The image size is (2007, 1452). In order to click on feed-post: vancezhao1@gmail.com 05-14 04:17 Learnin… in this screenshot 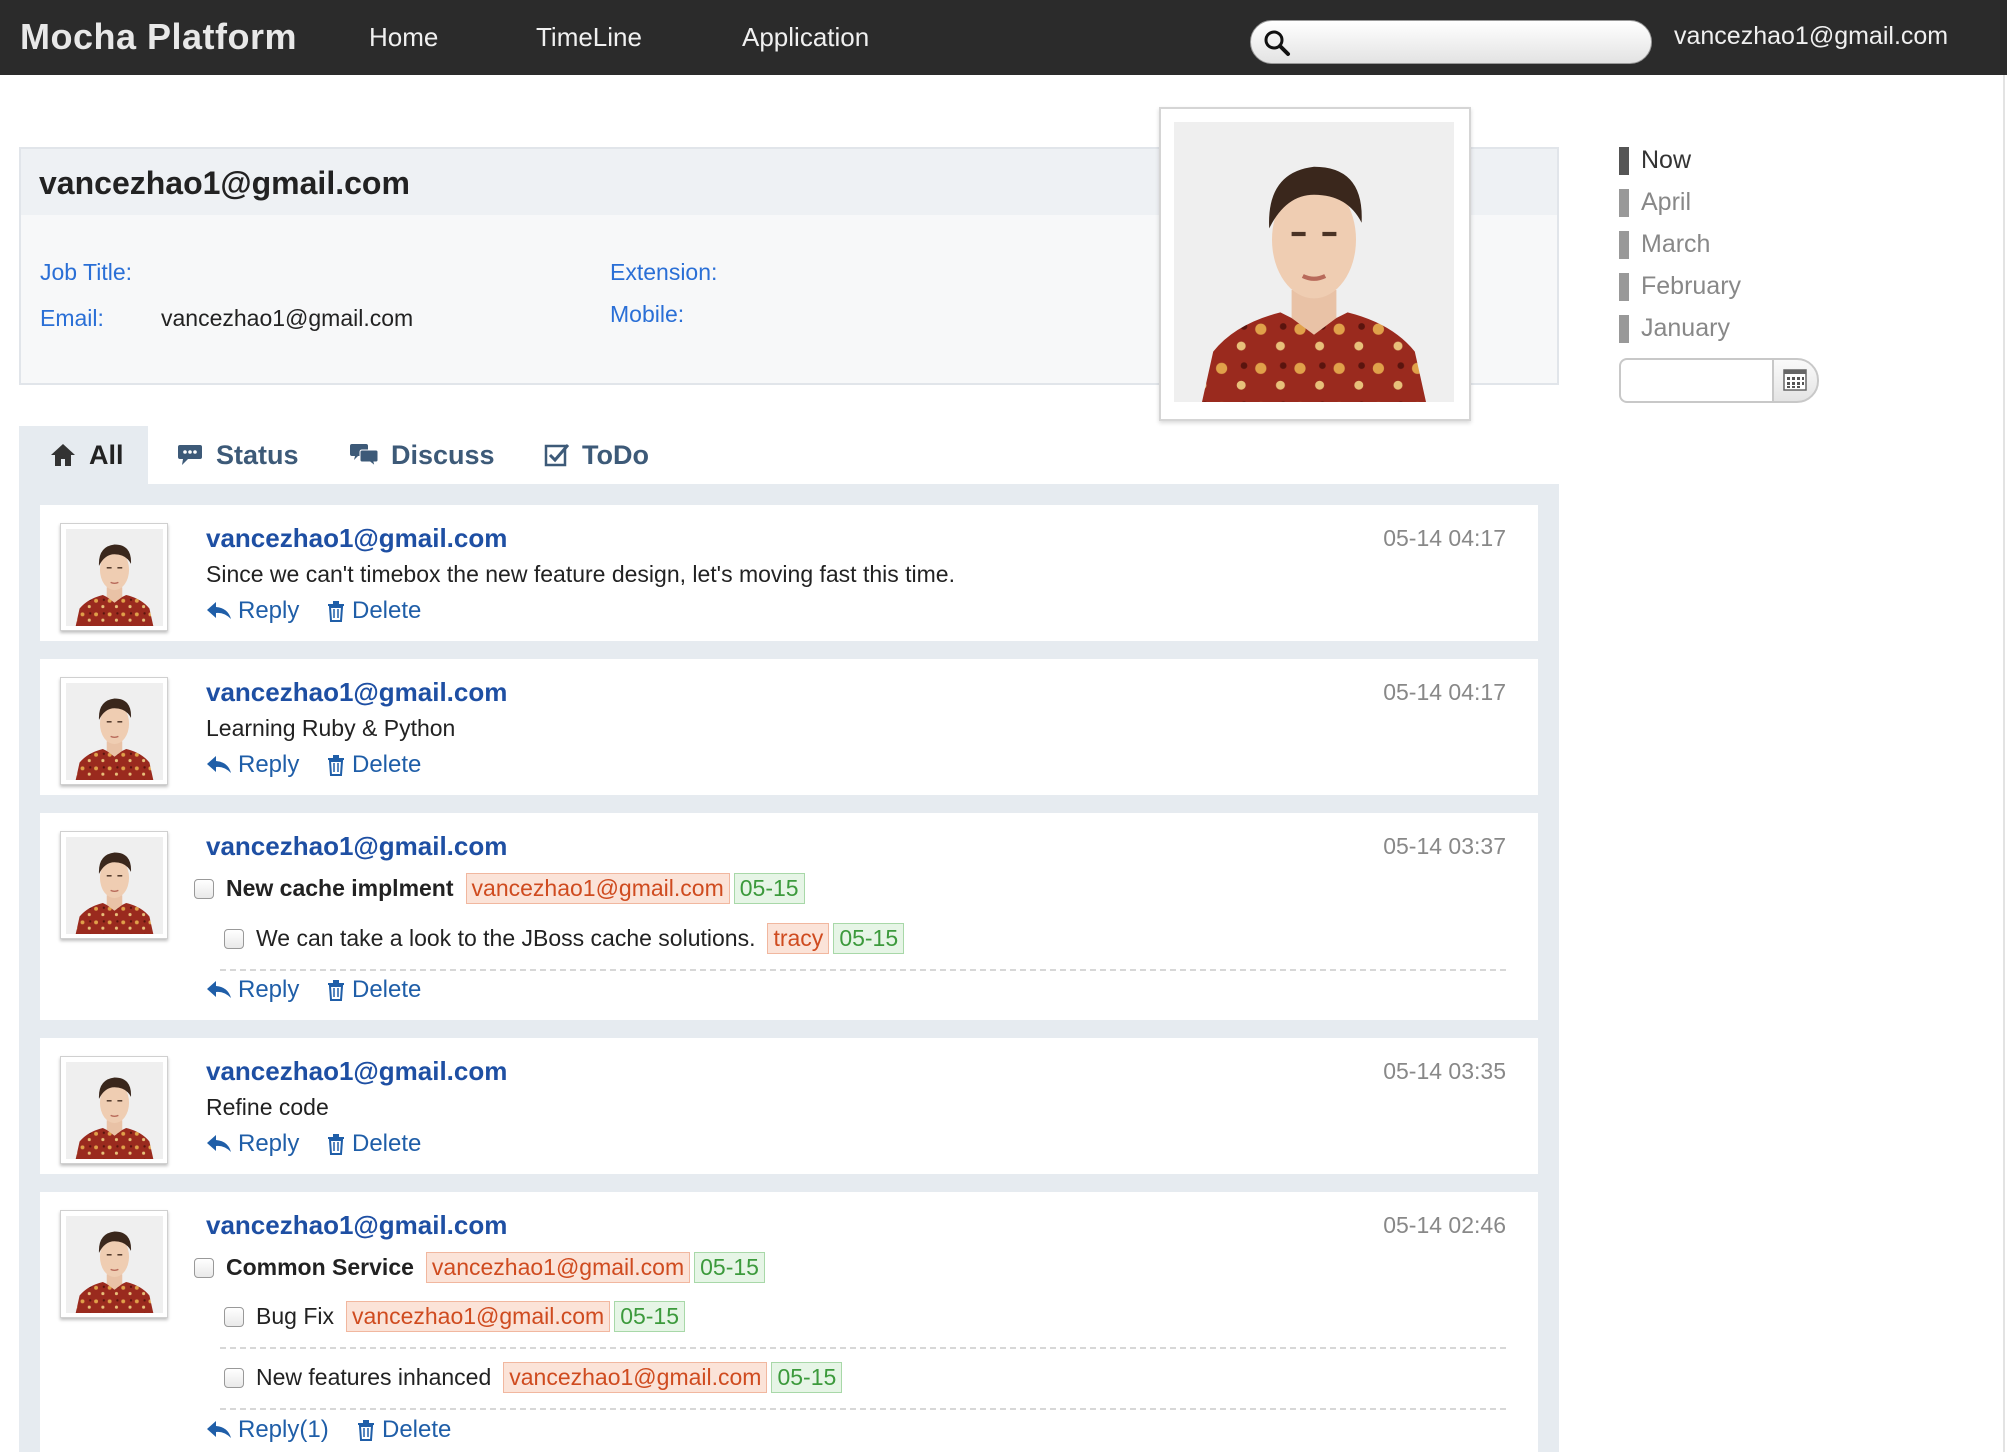, I will do `click(789, 727)`.